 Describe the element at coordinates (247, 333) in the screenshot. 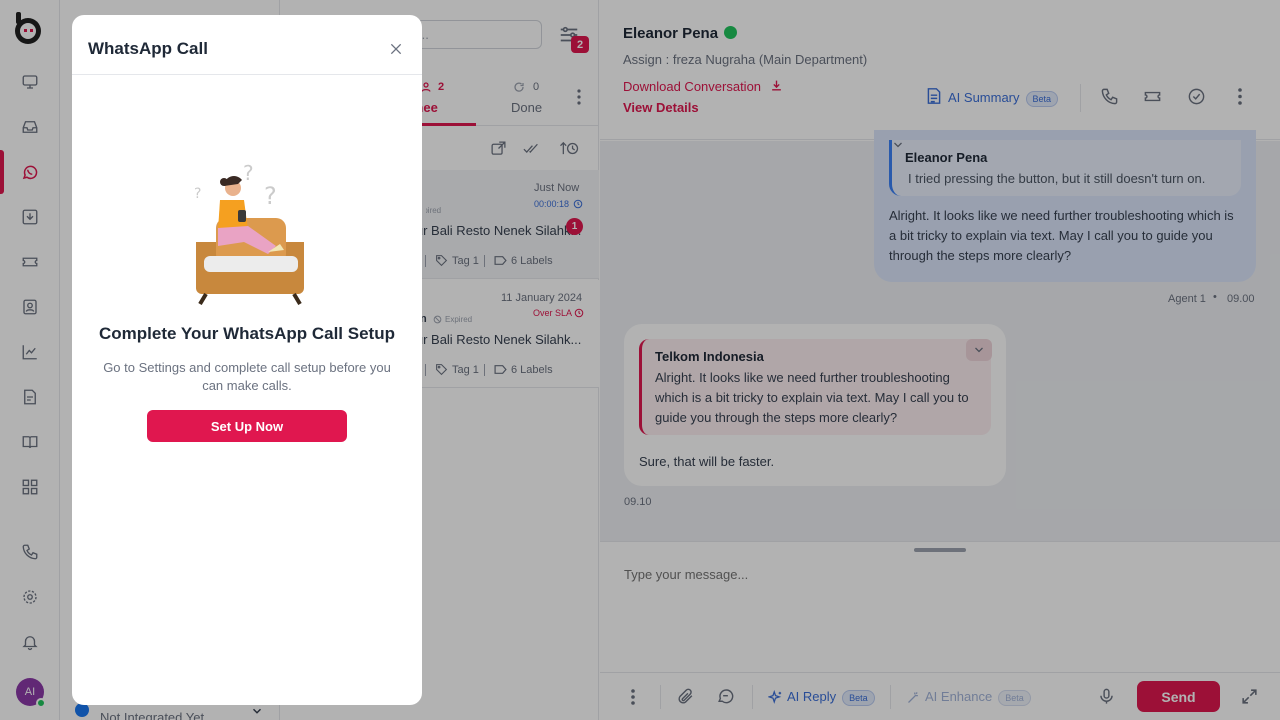

I see `setup-heading: Complete Your WhatsApp Call Setup` at that location.